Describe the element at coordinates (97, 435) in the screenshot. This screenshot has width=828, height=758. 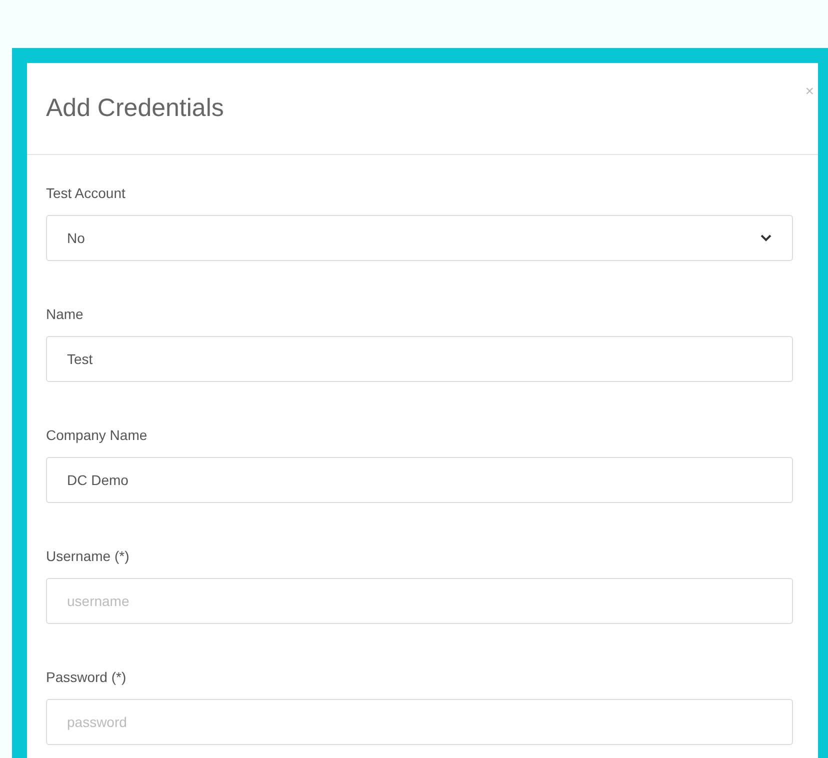
I see `field-label: Company Name` at that location.